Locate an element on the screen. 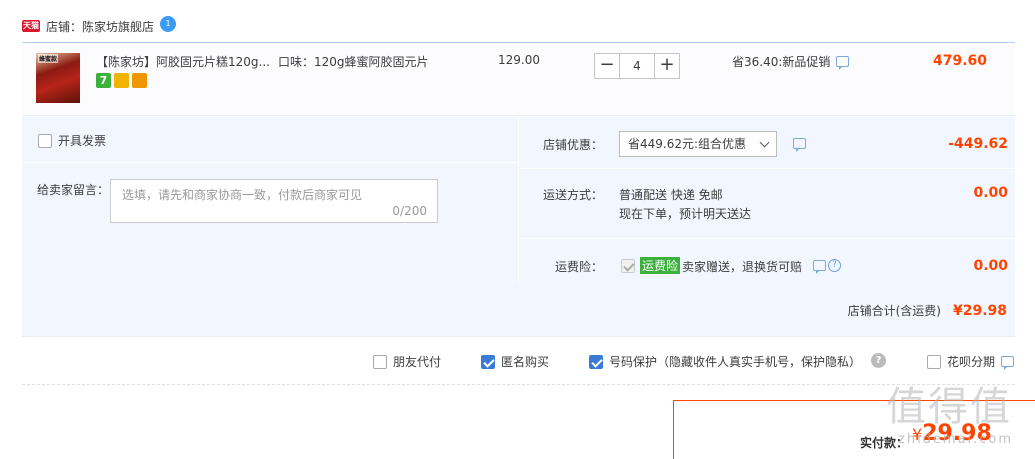 The image size is (1035, 459). freight-insurance-value: 0.00 is located at coordinates (990, 266).